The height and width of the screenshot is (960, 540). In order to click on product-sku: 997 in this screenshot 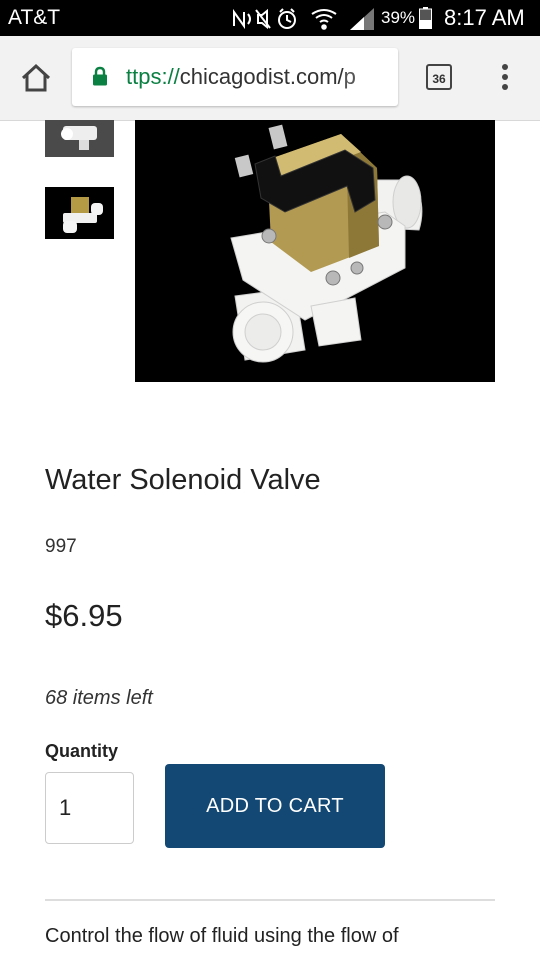, I will do `click(61, 546)`.